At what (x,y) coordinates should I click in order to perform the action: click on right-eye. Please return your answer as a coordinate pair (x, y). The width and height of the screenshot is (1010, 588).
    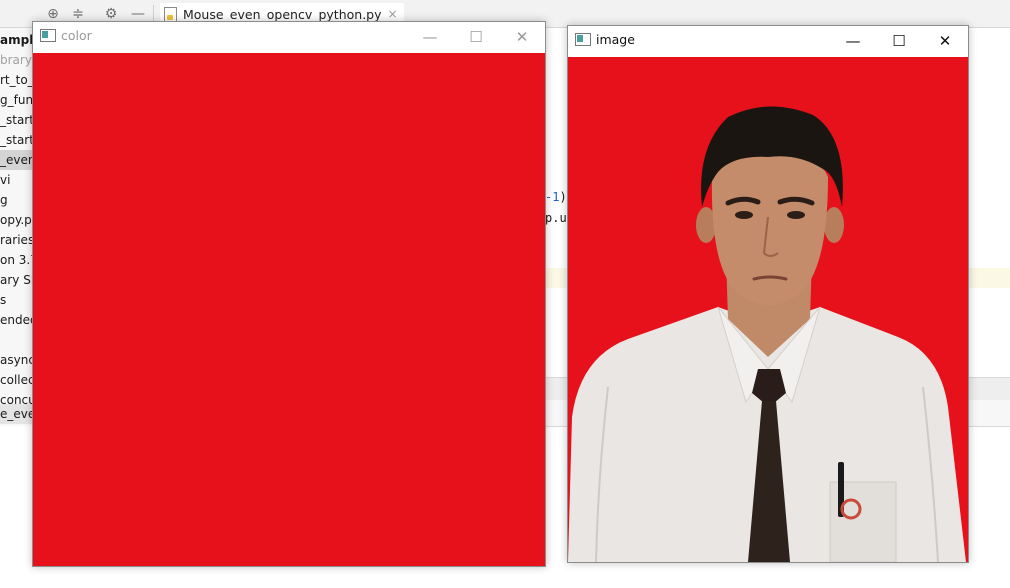
    Looking at the image, I should click on (796, 215).